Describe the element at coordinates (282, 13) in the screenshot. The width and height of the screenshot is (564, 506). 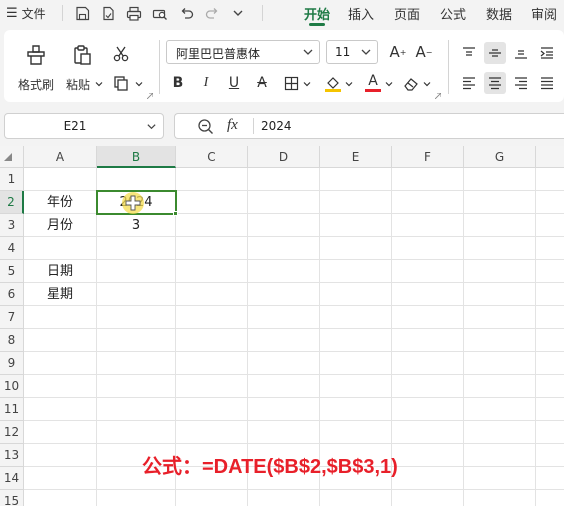
I see `menu-bar: ☰ 文件 开始 插入 页面 公式 数据 审阅` at that location.